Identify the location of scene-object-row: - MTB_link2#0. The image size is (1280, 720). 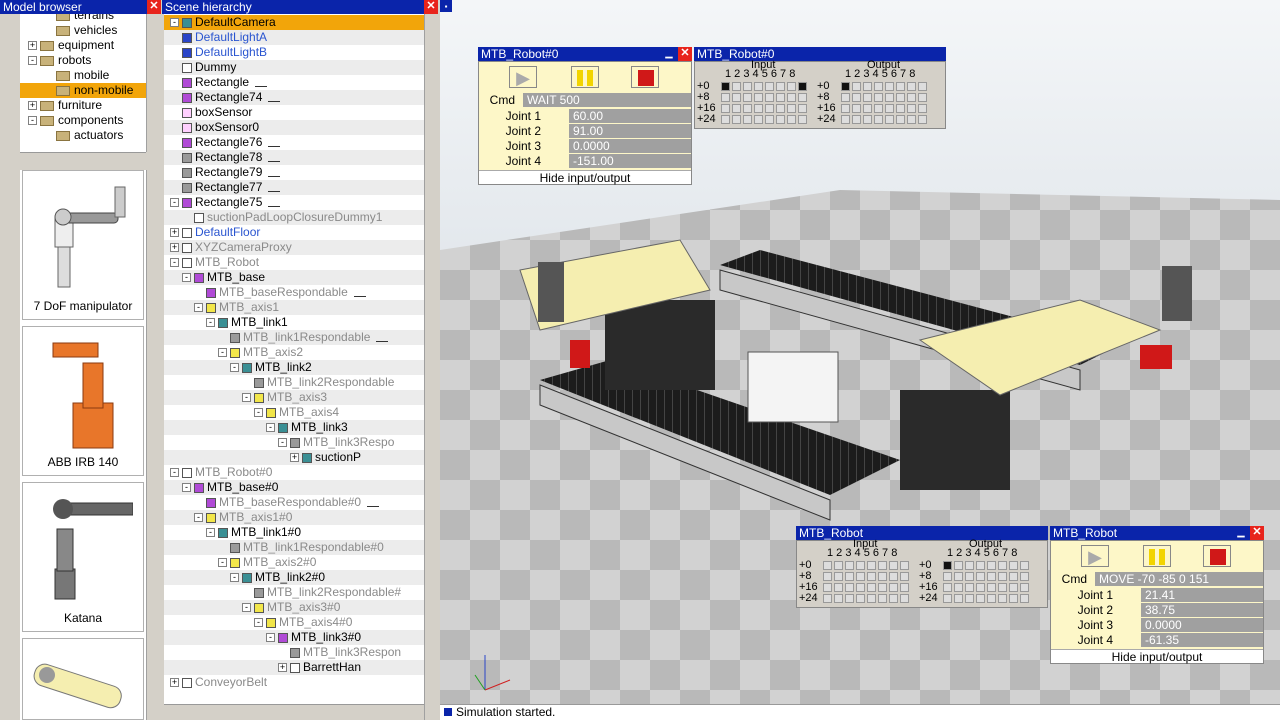
(294, 577).